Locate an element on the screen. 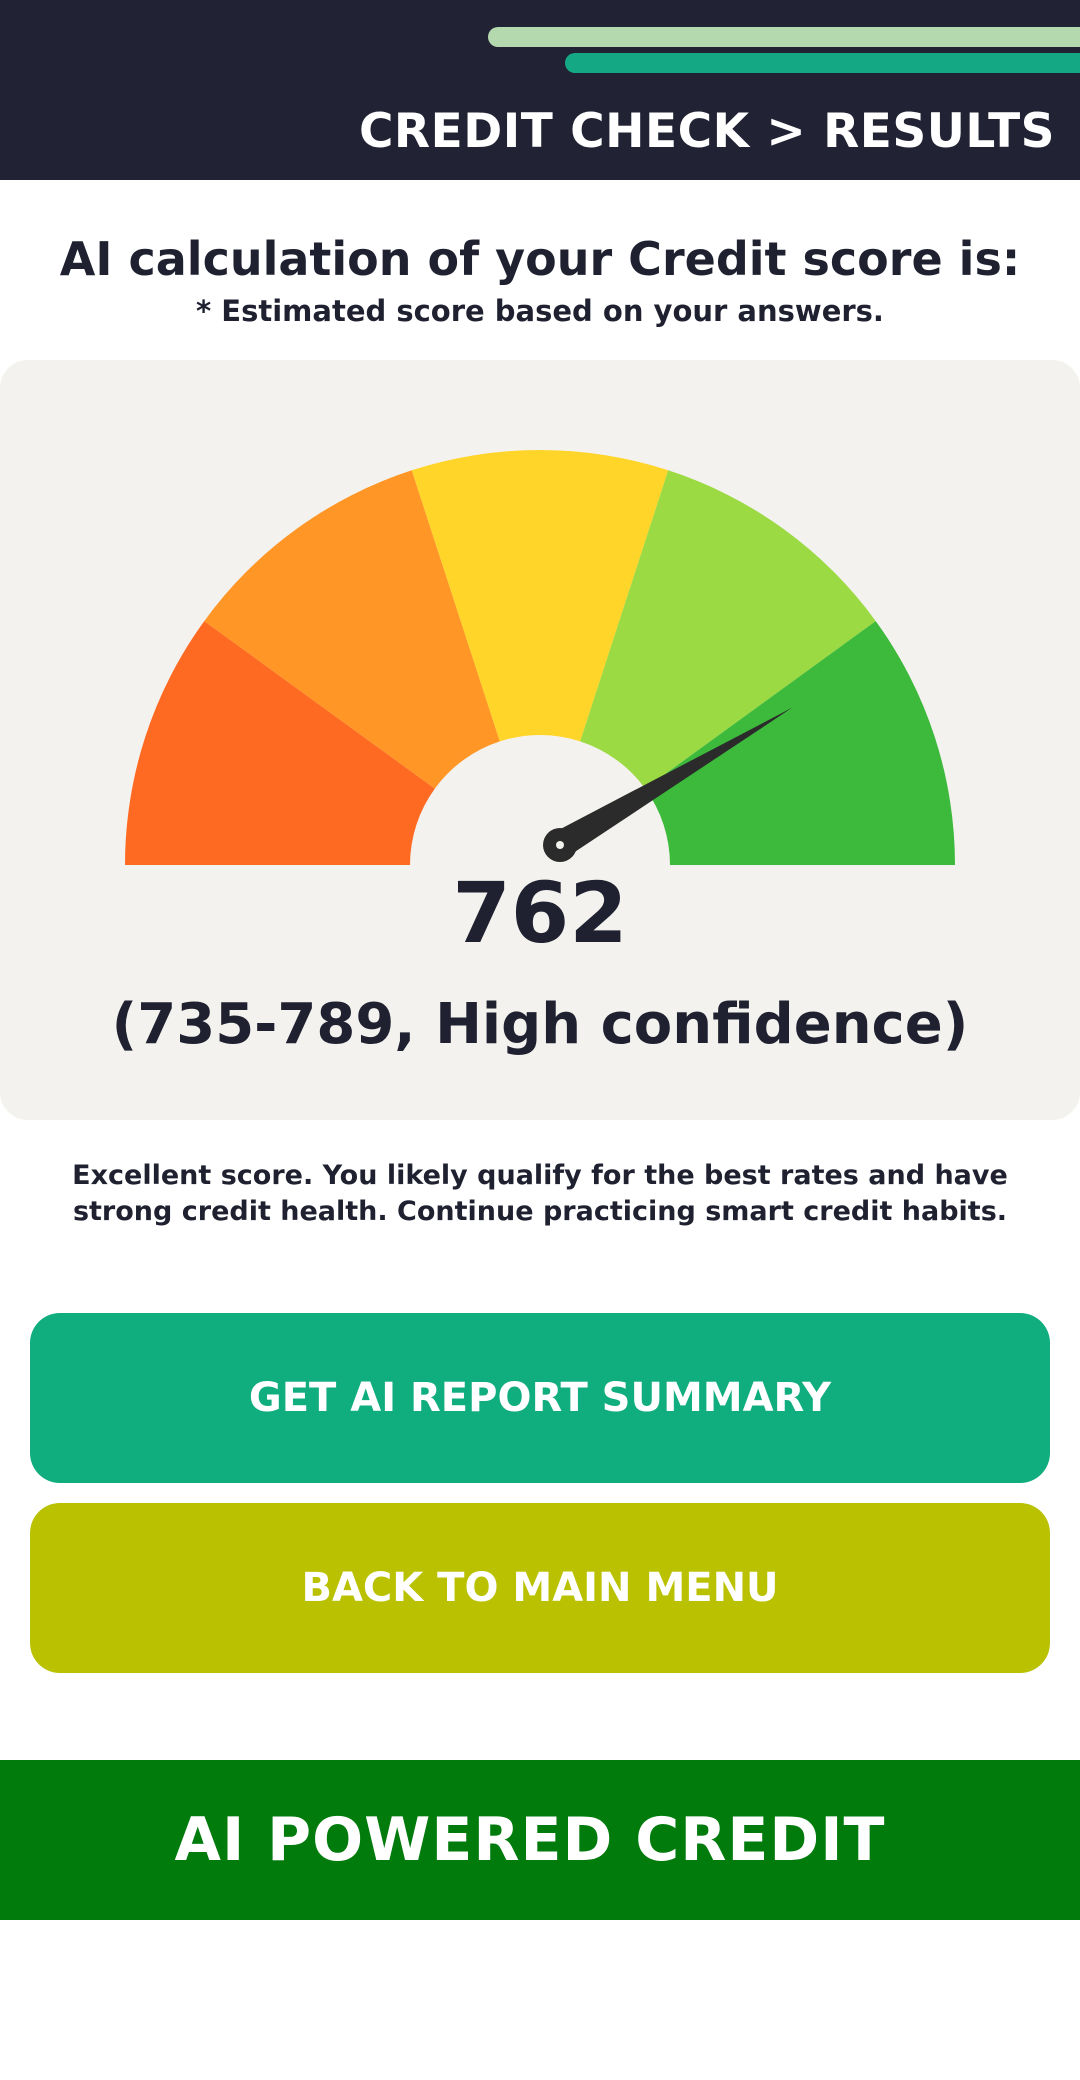  result-headline: AI calculation of your Credit score is: is located at coordinates (540, 259).